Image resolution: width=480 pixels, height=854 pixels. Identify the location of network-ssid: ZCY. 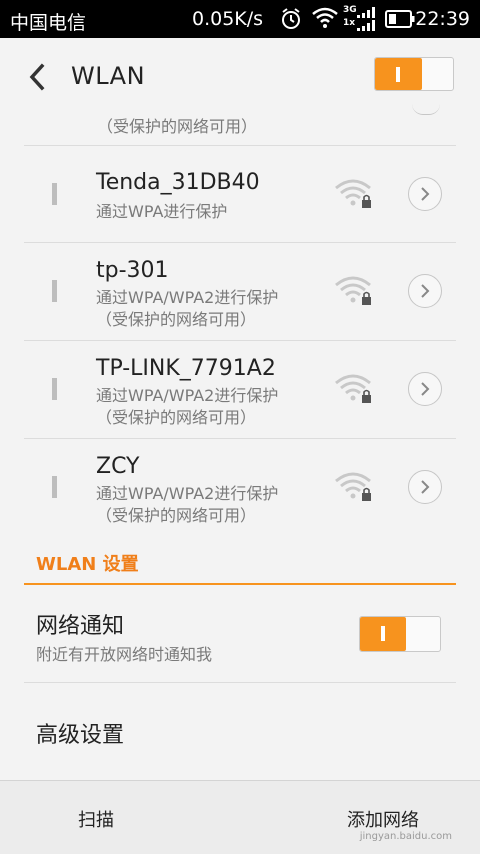
(118, 466).